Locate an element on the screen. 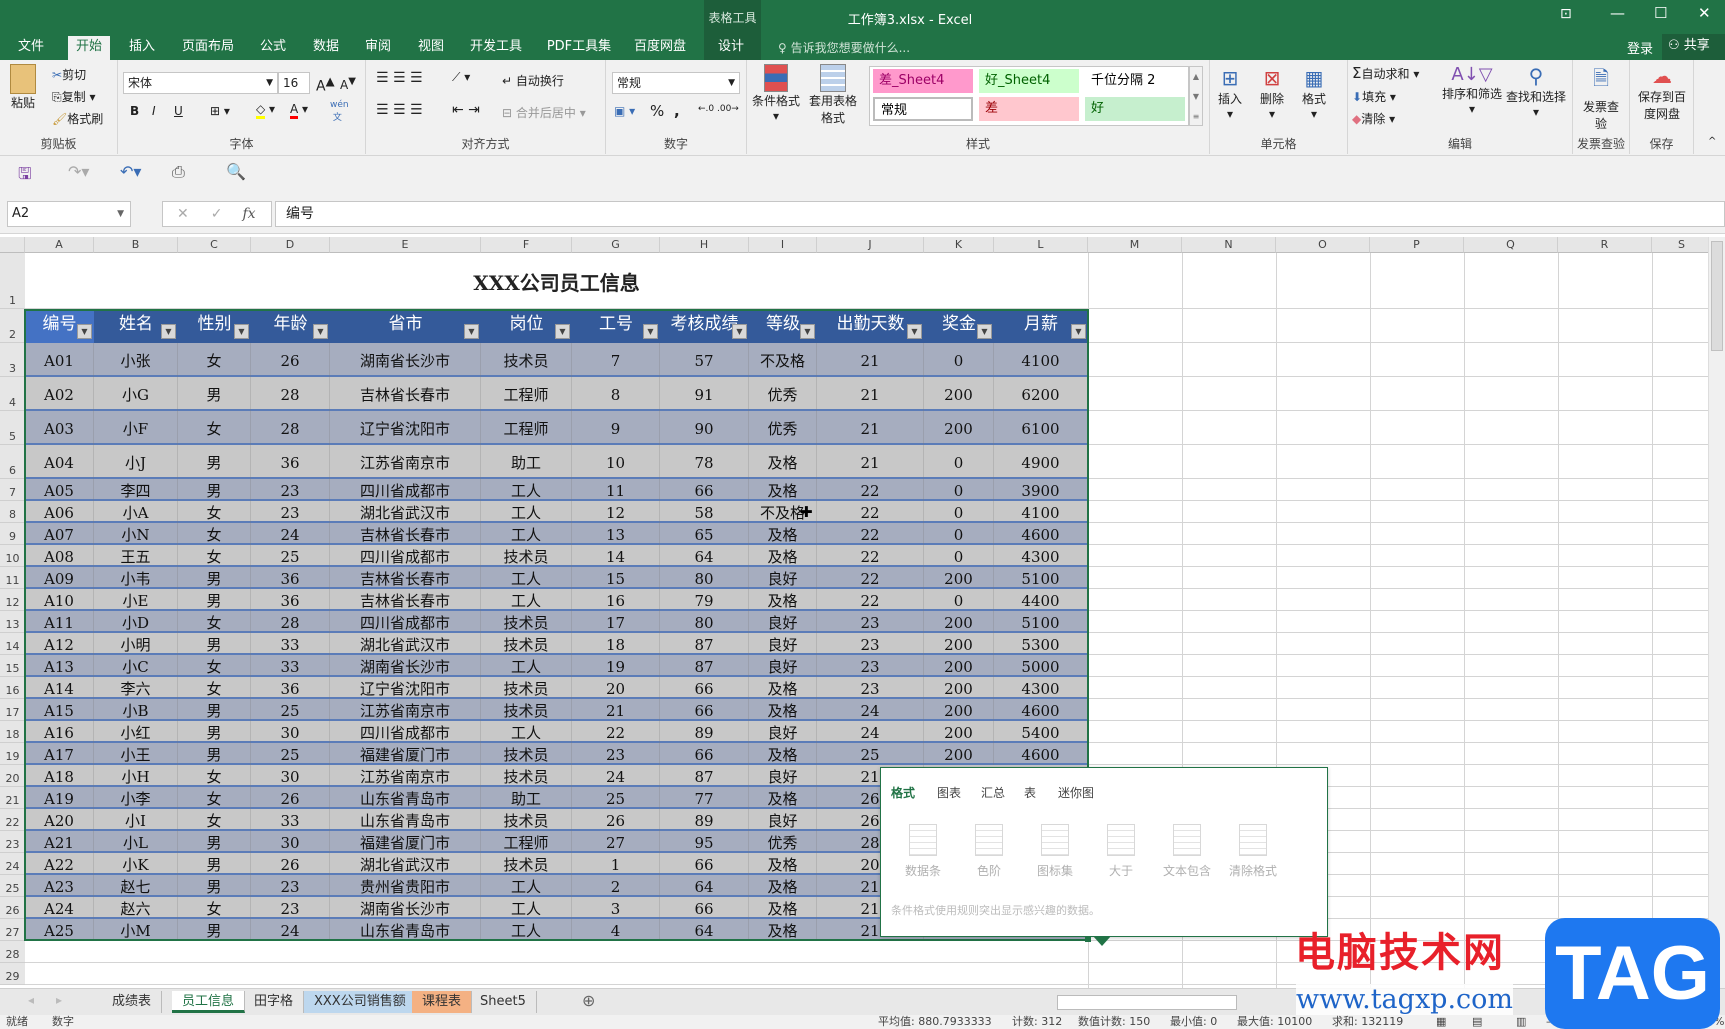 This screenshot has width=1725, height=1029. table-cell: 22 is located at coordinates (616, 732).